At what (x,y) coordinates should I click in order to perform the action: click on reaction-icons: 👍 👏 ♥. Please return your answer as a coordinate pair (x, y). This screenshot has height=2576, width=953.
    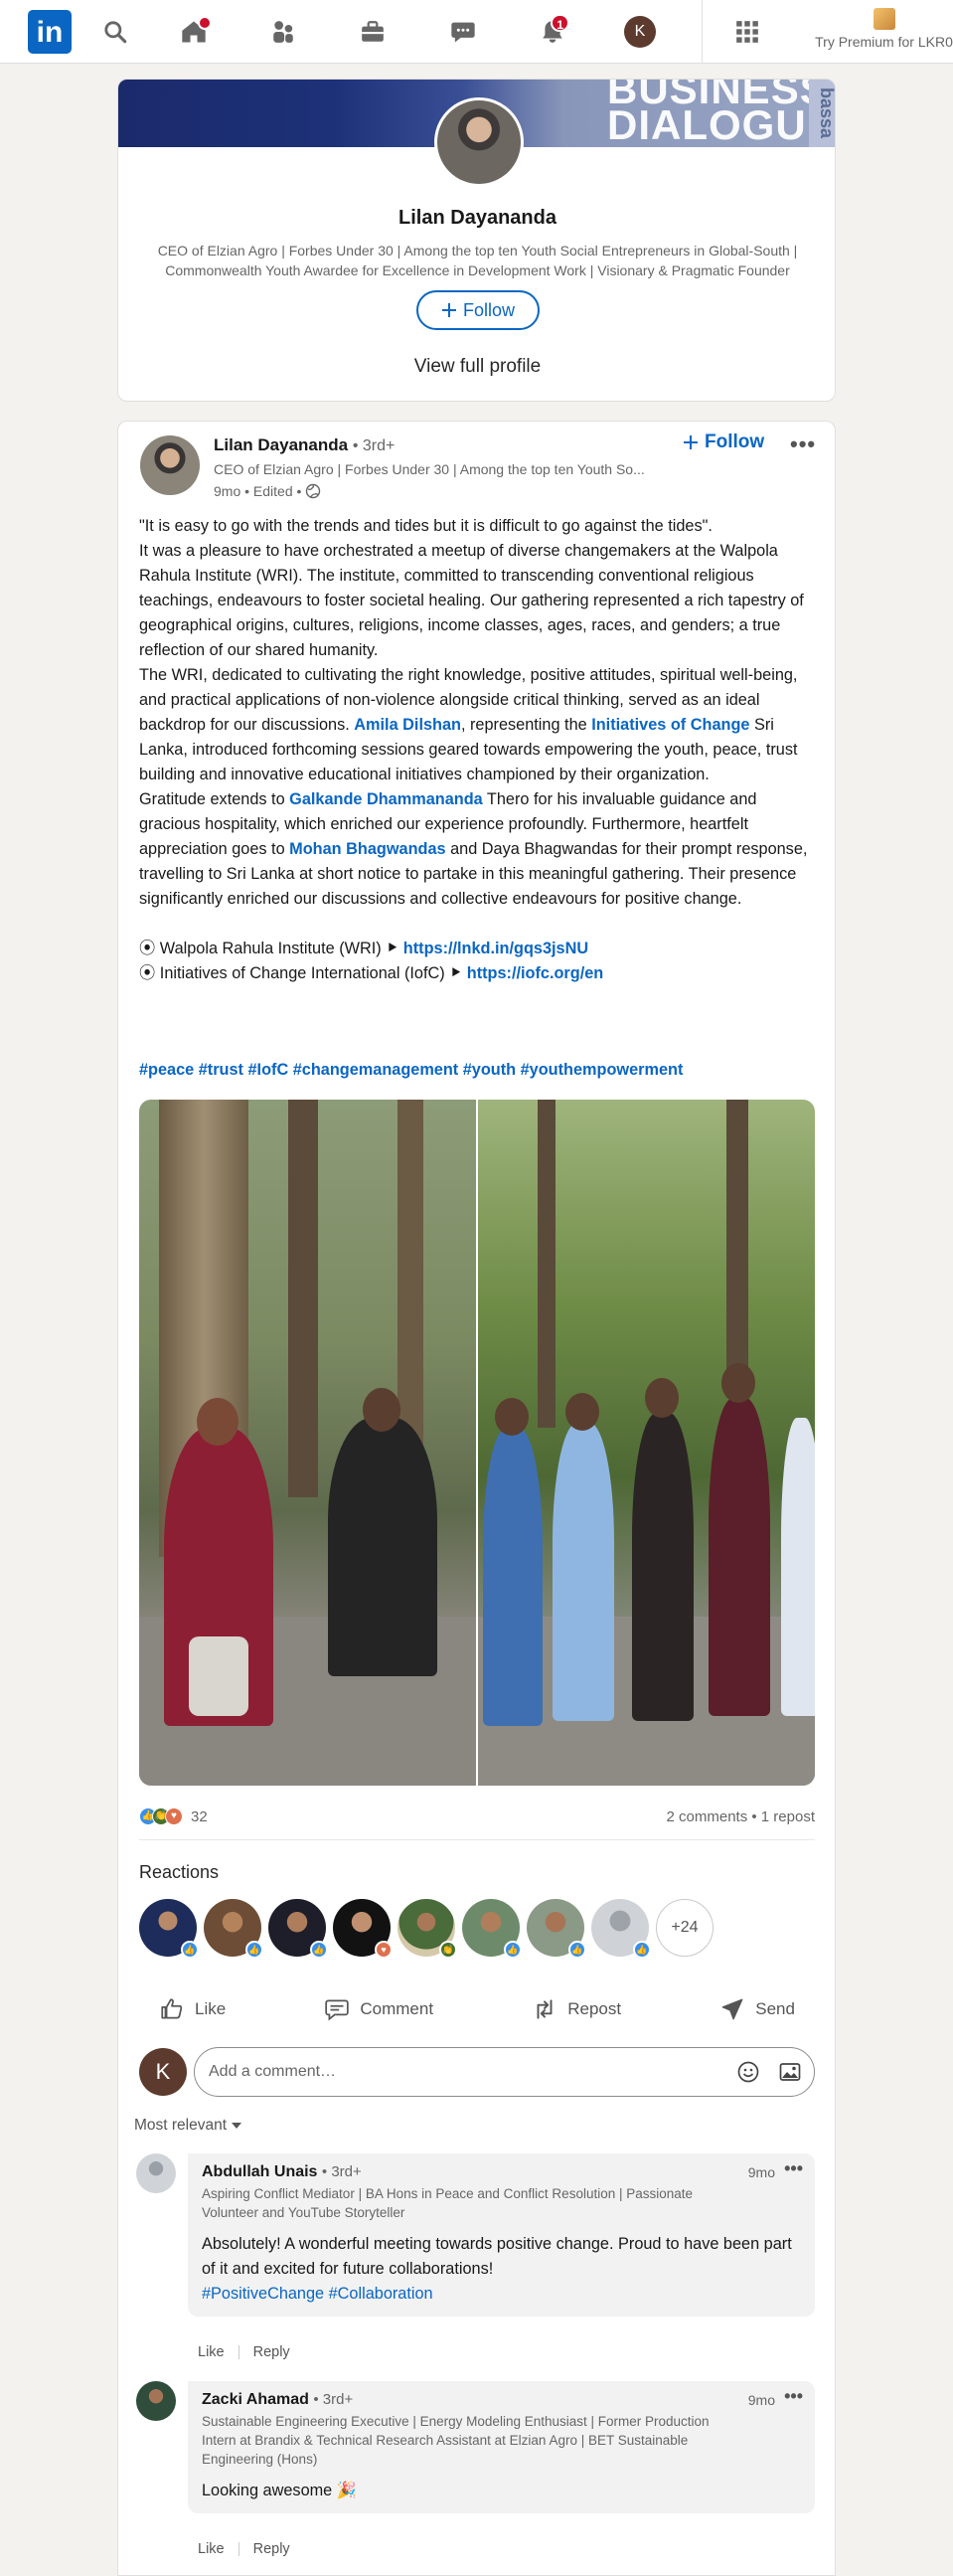
    Looking at the image, I should click on (161, 1816).